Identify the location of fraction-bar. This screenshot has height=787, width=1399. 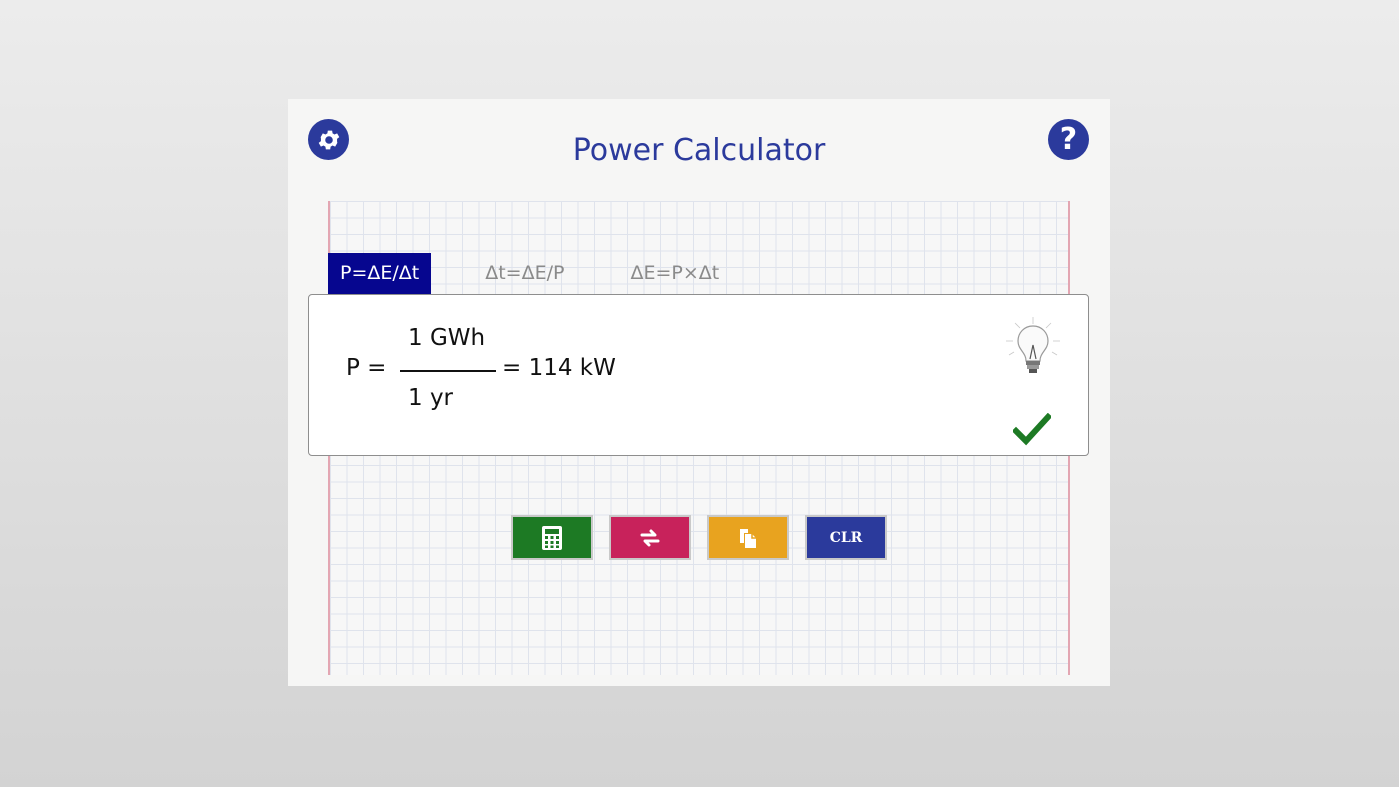
(448, 371).